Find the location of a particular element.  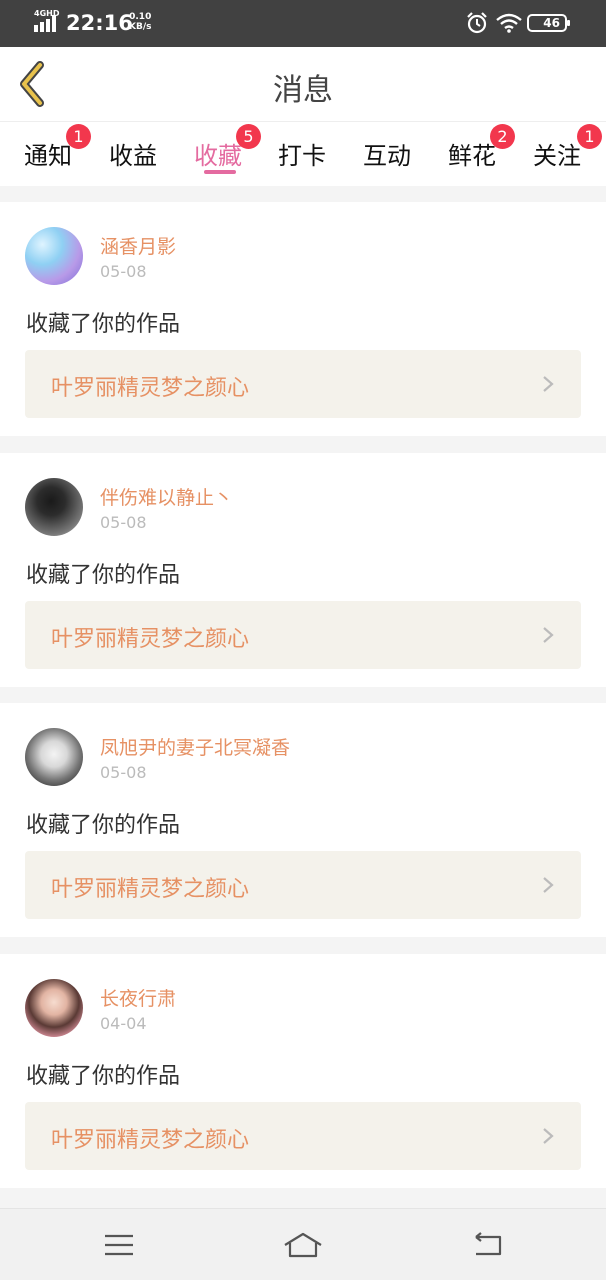

signal-icon is located at coordinates (45, 23).